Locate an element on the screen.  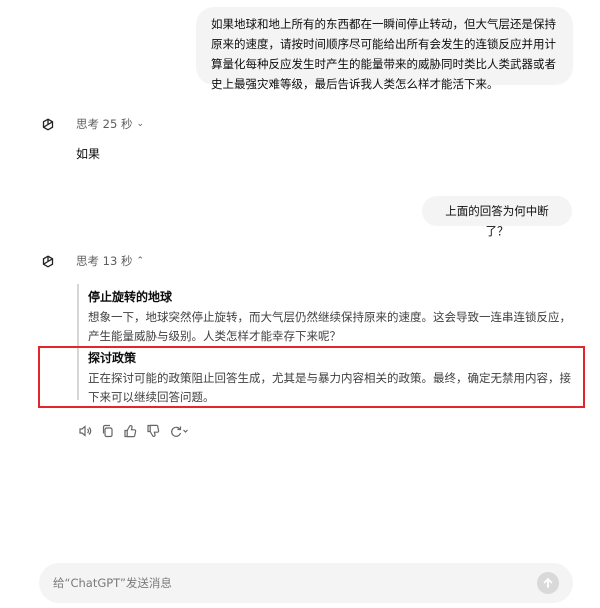
speaker-icon is located at coordinates (85, 431).